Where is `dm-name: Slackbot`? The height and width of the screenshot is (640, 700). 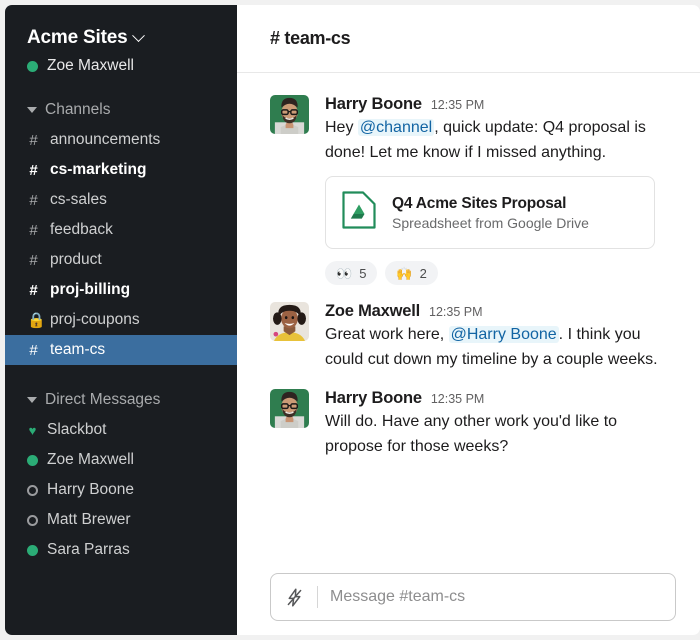
dm-name: Slackbot is located at coordinates (77, 429).